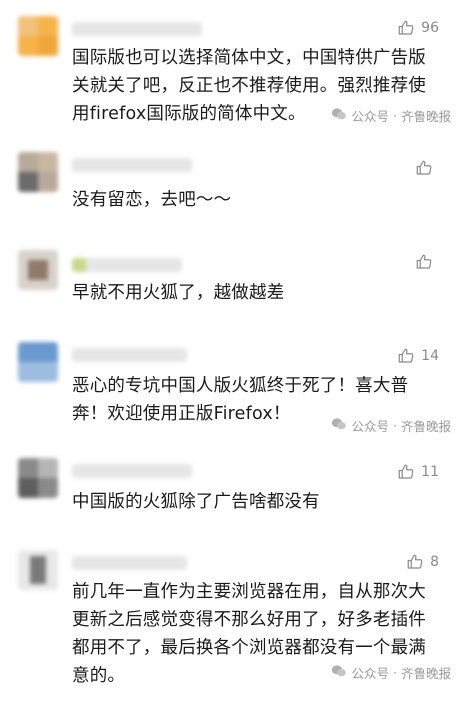 Image resolution: width=459 pixels, height=707 pixels. I want to click on like-button: 96, so click(418, 28).